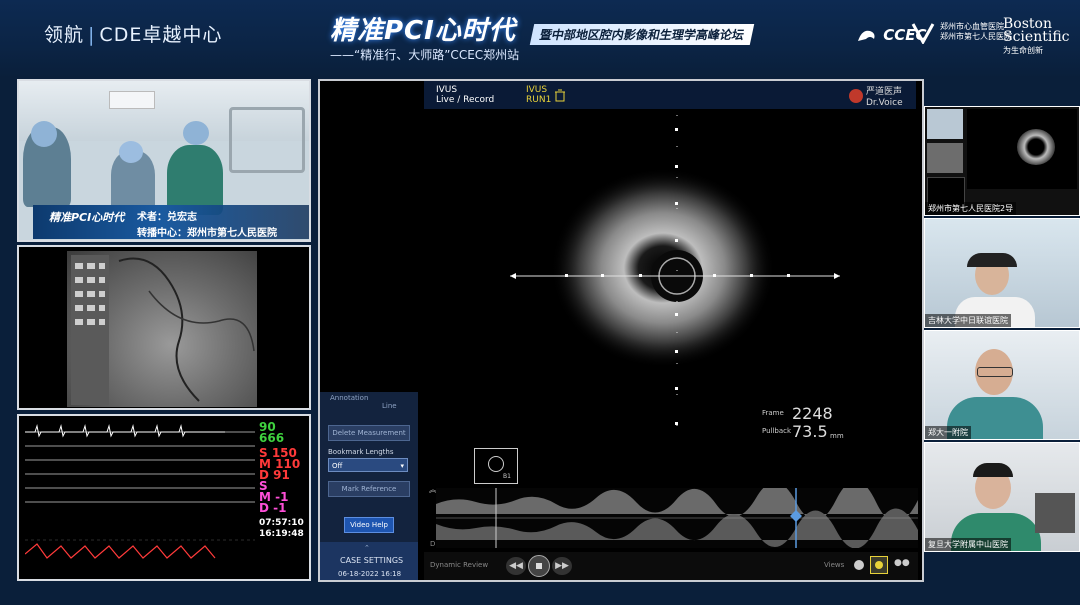  What do you see at coordinates (1002, 385) in the screenshot?
I see `participant-tile: 郑大一附院` at bounding box center [1002, 385].